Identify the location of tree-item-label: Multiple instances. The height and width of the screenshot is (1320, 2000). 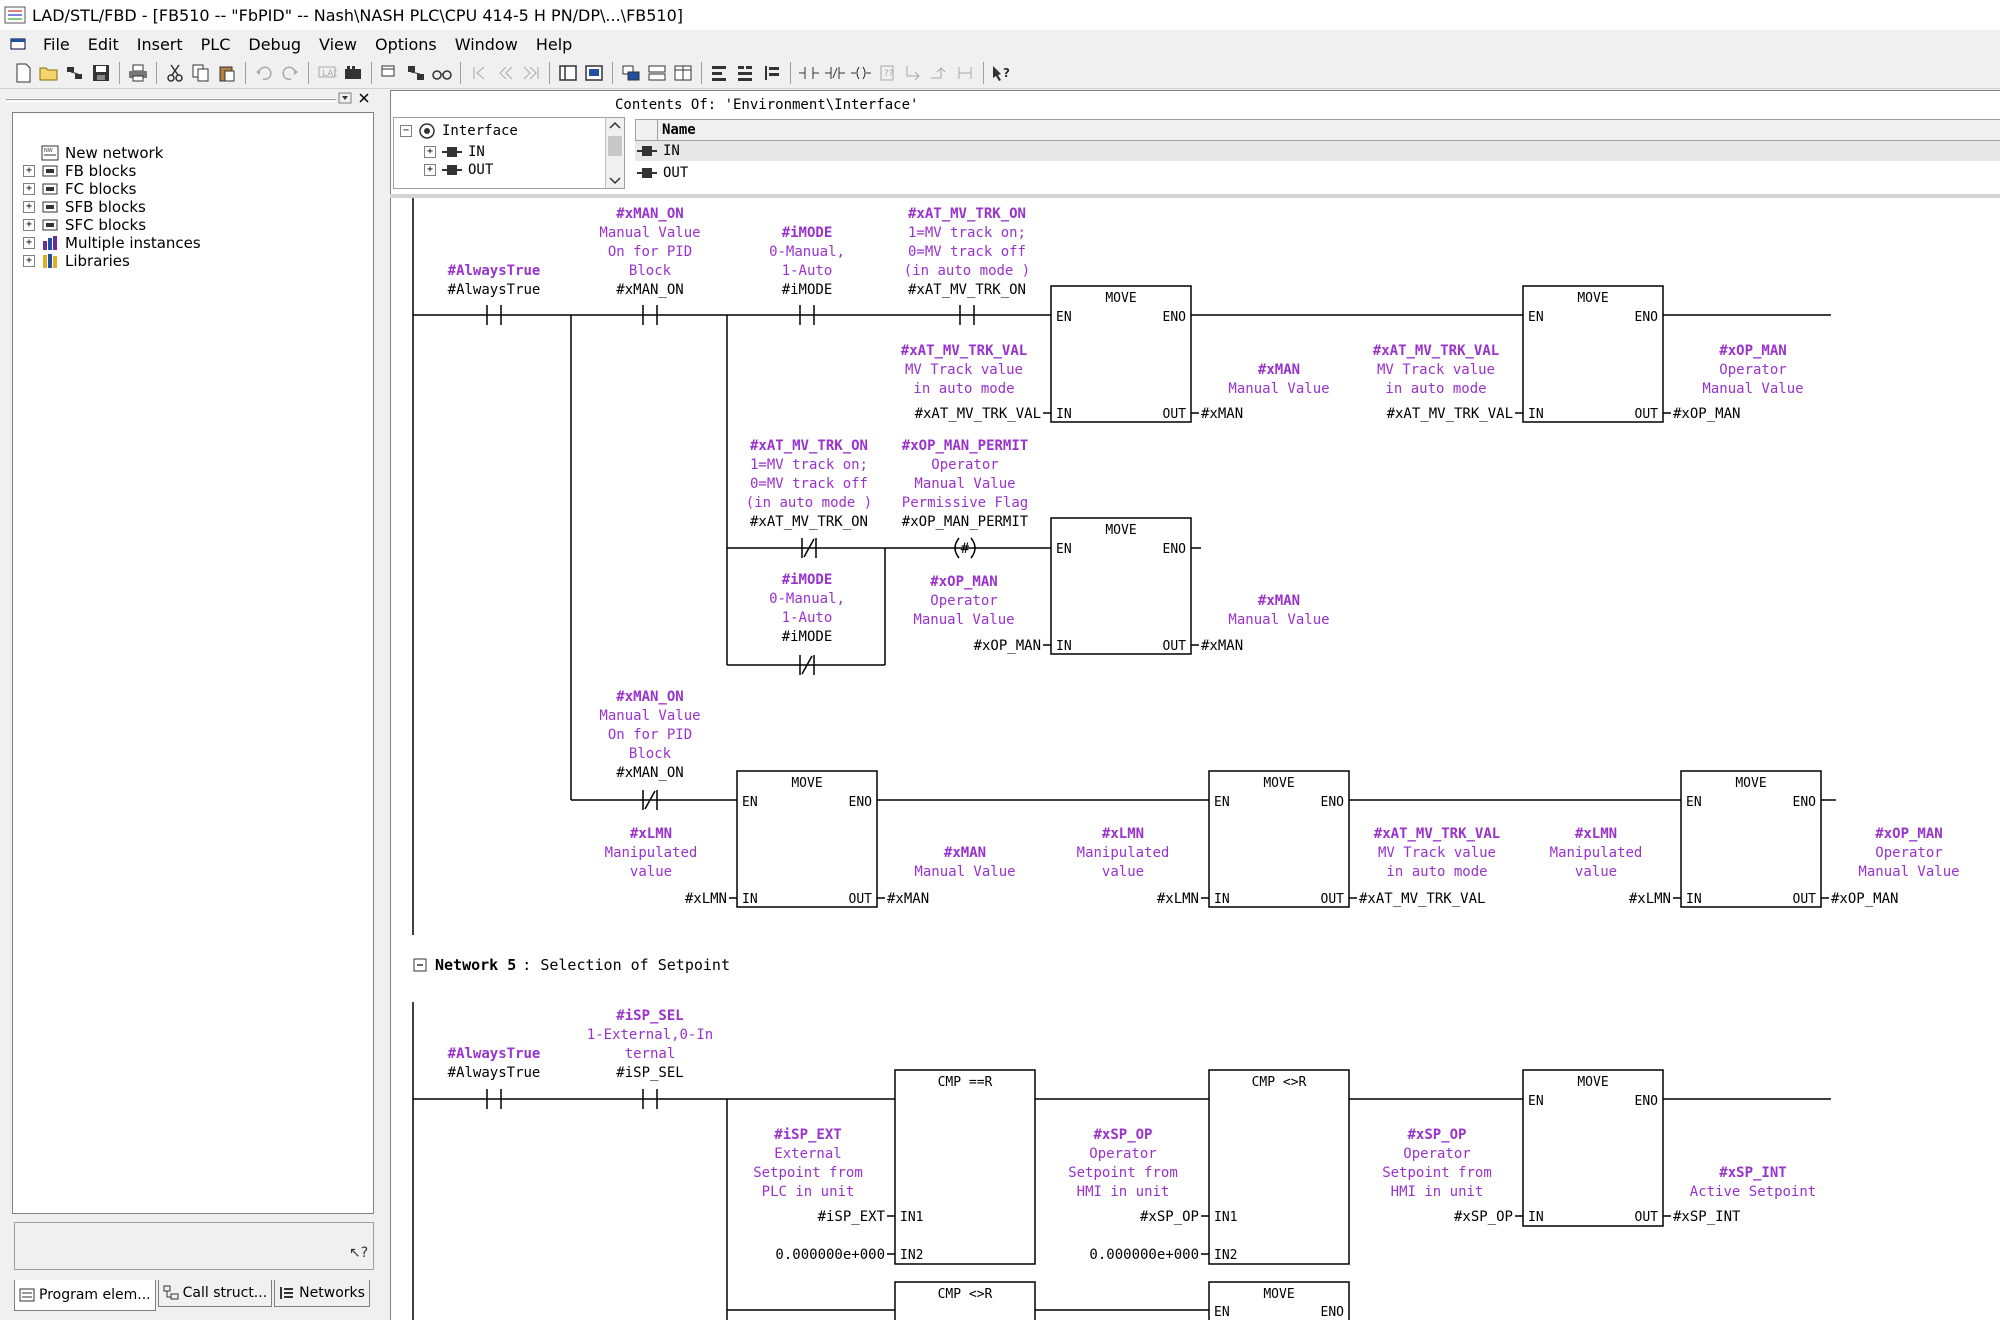
(133, 243).